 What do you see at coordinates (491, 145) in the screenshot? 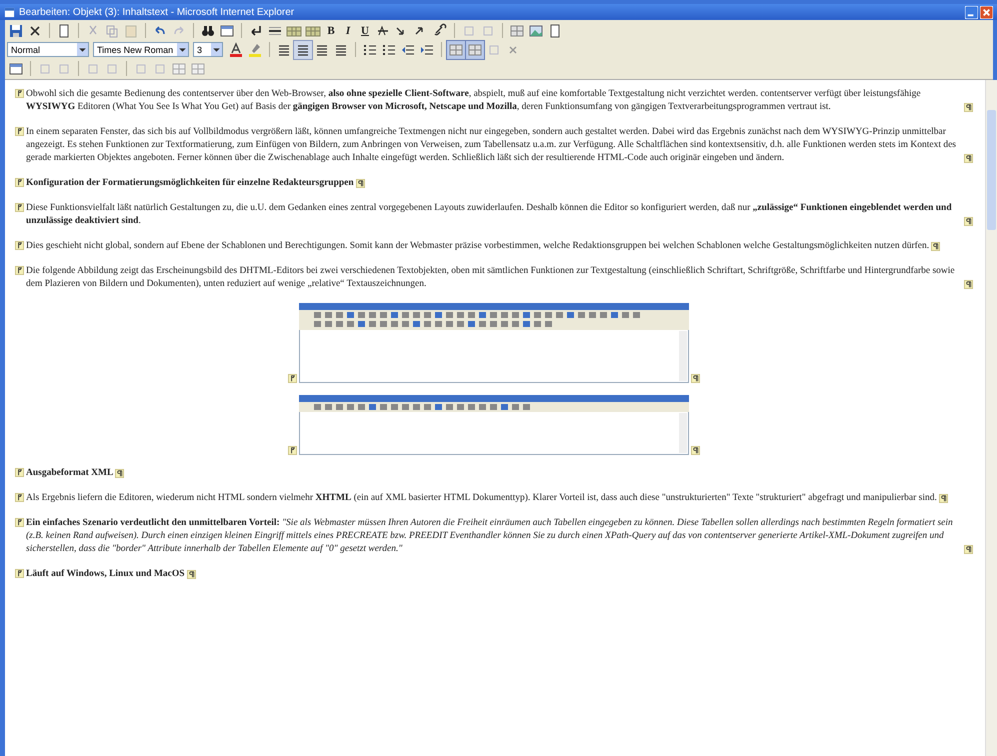
I see `paragraph-text: In einem separaten Fenster, das sich bis auf Vollbildmodus vergrößern läßt, können umfangreiche Textmengen nicht nur eingegeben, sondern auch gestaltet werden. Dabei wird das Ergebnis zunächst nach dem WYSIWYG-Prinzip unmittelbar angezeigt. Es stehen Funktionen zur Textformatierung, zum Einfügen von Bildern, zum Anbringen von Verweisen, zum Tabellensatz u.a.m. zur Verfügung. Alle Schaltflächen sind kontextsensitiv, d.h. alle Funktionen werden stets im Kontext des gerade markierten Objektes angeboten. Ferner können über die Zwischenablage auch Inhalte eingefügt werden. Schließlich läßt sich der resultierende HTML-Code auch originär eingeben und ändern.` at bounding box center [491, 145].